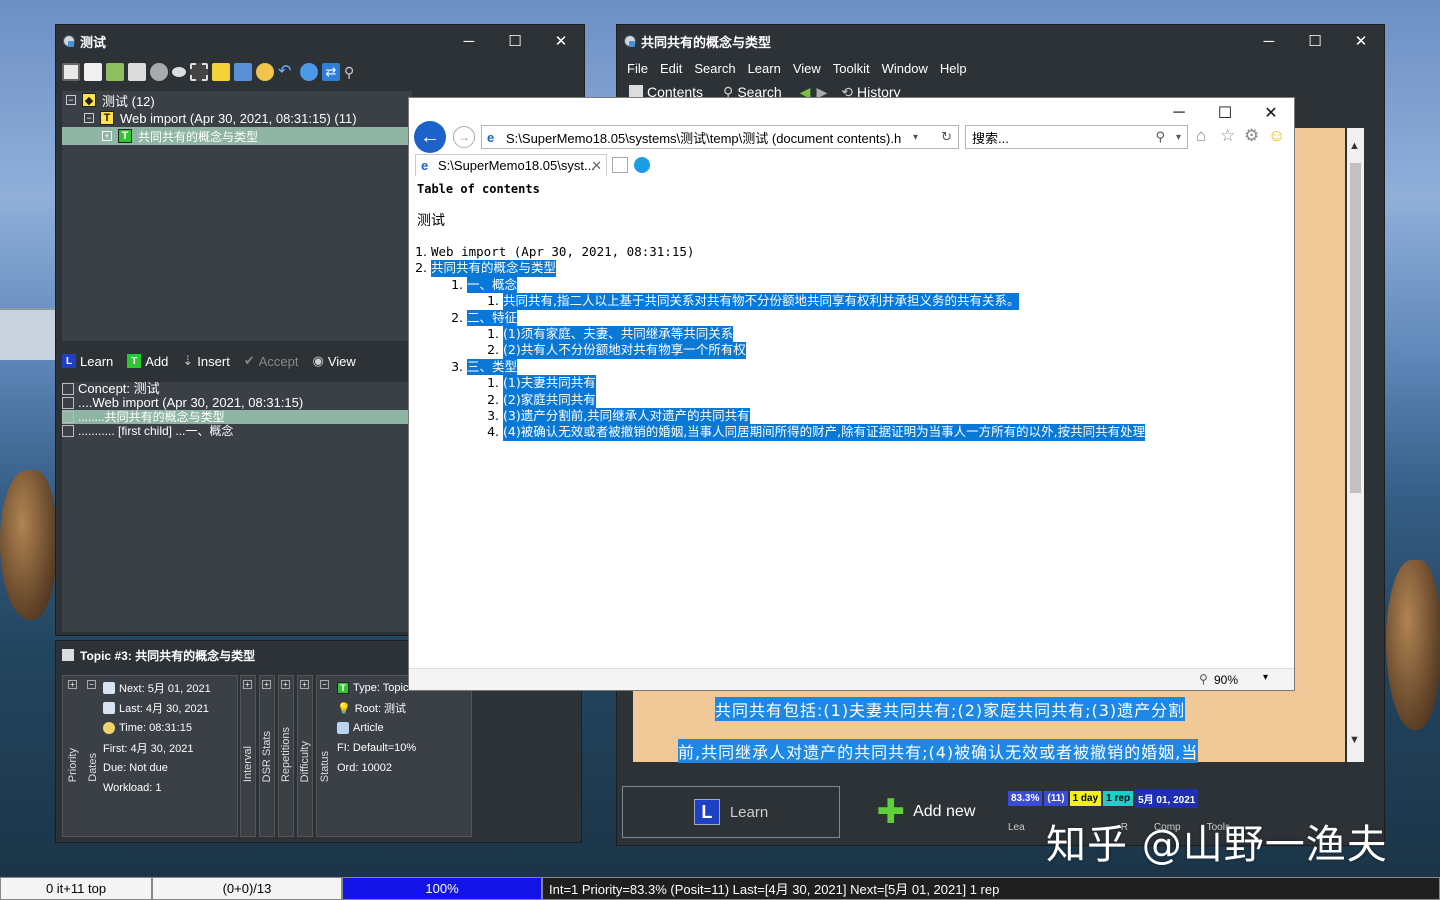 The height and width of the screenshot is (900, 1440). What do you see at coordinates (237, 417) in the screenshot?
I see `list-item-selected: ........共同共有的概念与类型` at bounding box center [237, 417].